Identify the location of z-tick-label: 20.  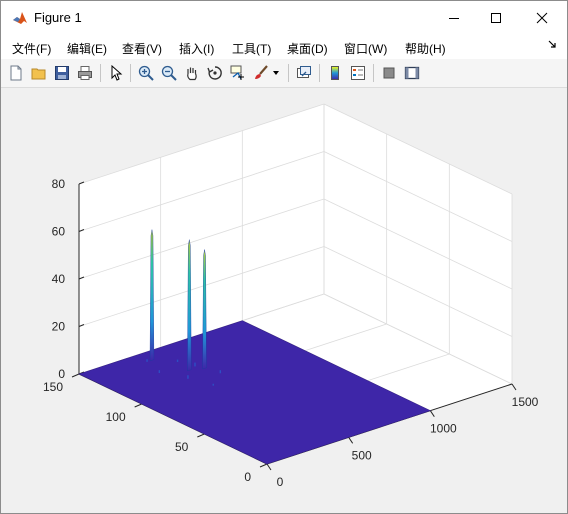
(59, 327).